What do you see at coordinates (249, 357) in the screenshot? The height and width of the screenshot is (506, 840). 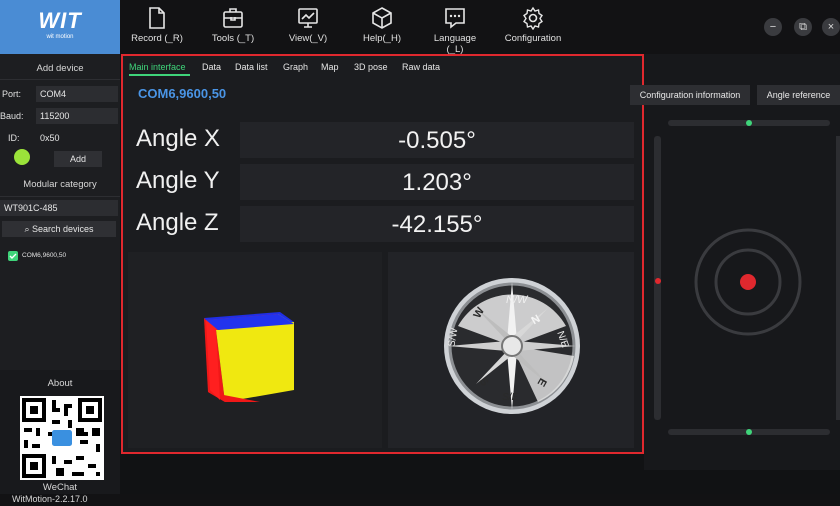 I see `3d-cube-graphic` at bounding box center [249, 357].